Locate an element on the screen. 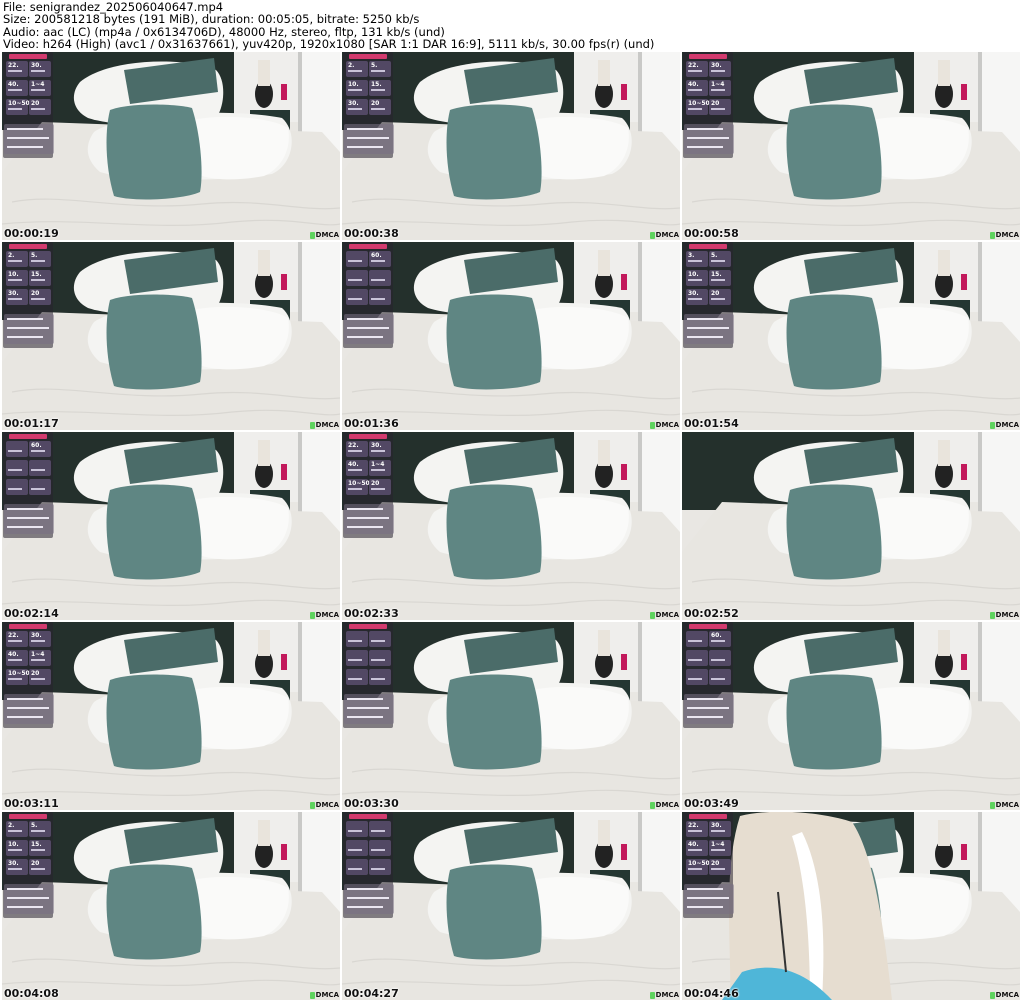  tip-amount: 1~4 is located at coordinates (718, 844).